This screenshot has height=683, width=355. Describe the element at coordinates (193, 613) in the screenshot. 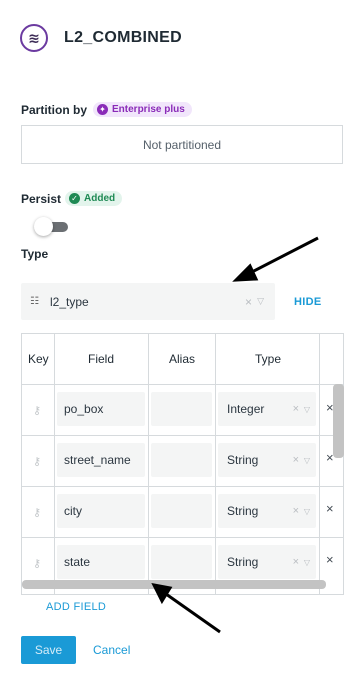

I see `arrow-to-scrollbar` at that location.